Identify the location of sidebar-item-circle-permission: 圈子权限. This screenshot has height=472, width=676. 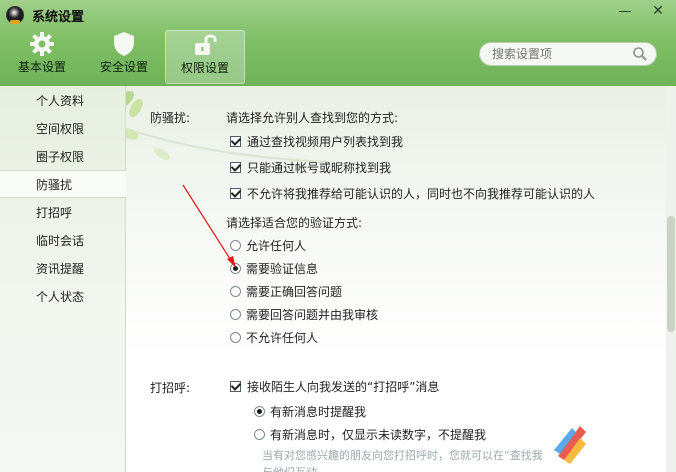
(62, 156).